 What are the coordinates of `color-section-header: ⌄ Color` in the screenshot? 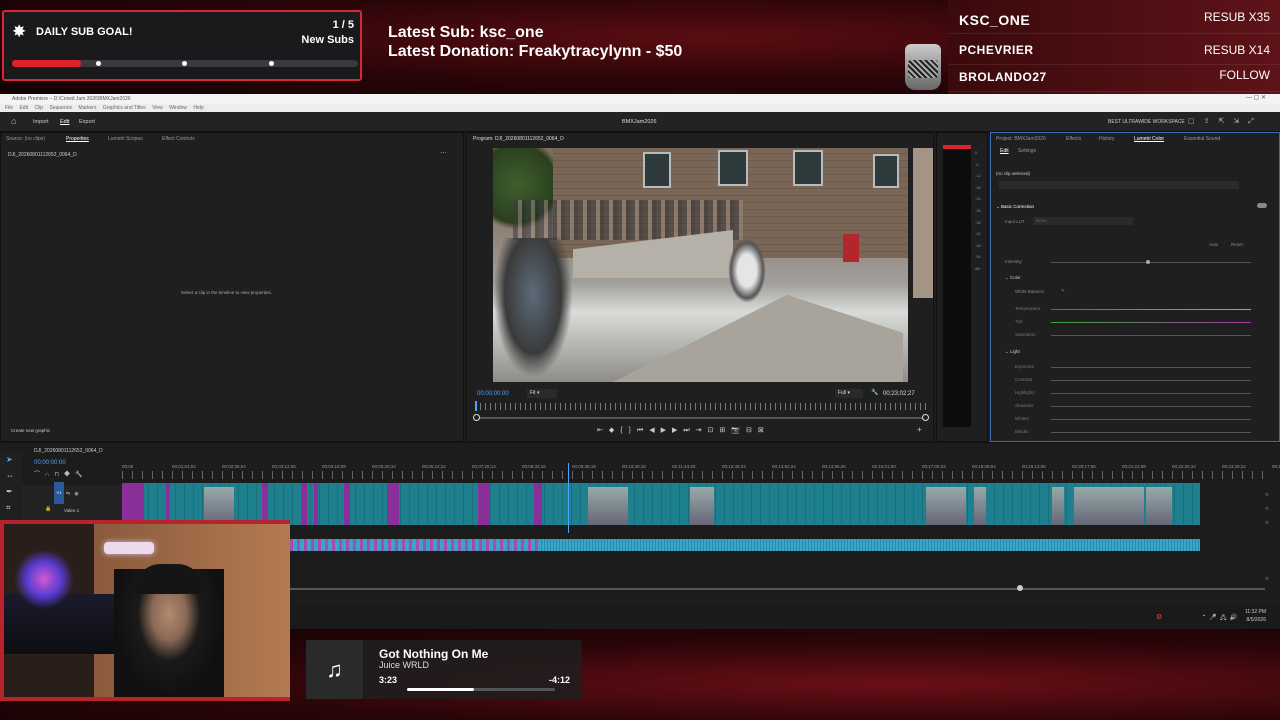 It's located at (1013, 278).